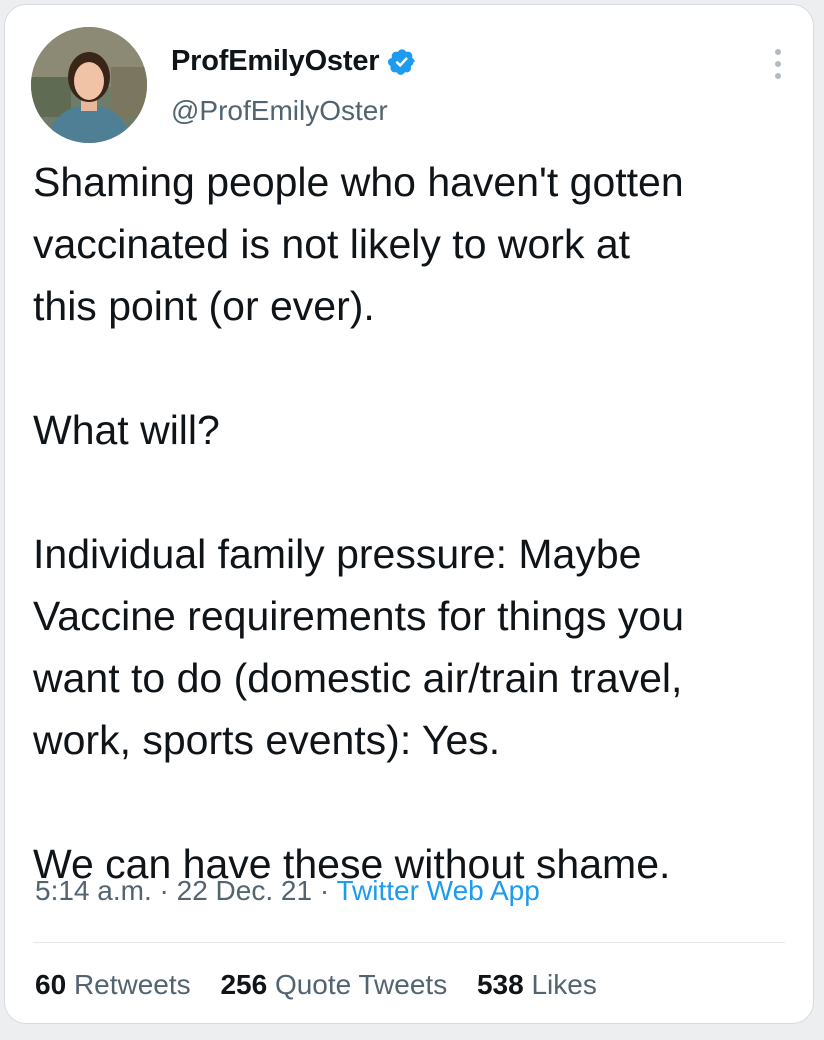 The width and height of the screenshot is (824, 1040). I want to click on tweet-line: Vaccine requirements for things you, so click(359, 616).